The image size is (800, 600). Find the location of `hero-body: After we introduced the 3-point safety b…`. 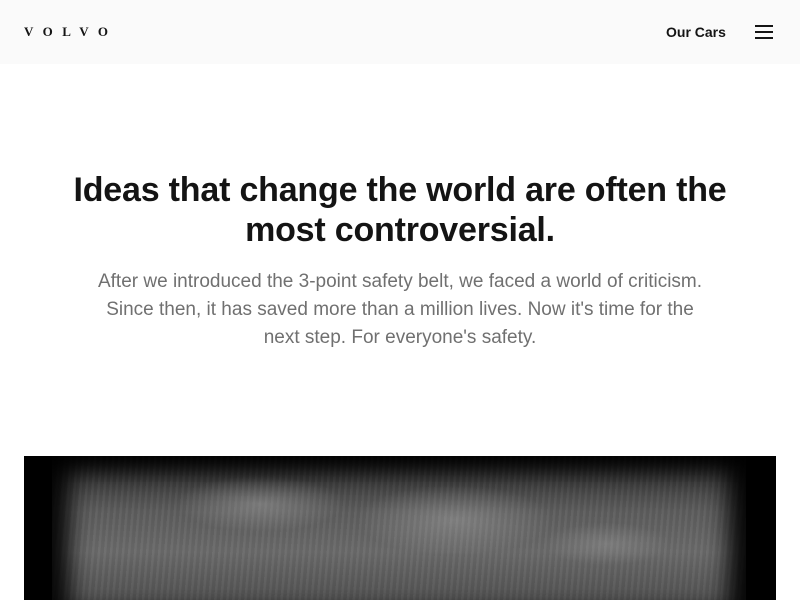

hero-body: After we introduced the 3-point safety b… is located at coordinates (400, 309).